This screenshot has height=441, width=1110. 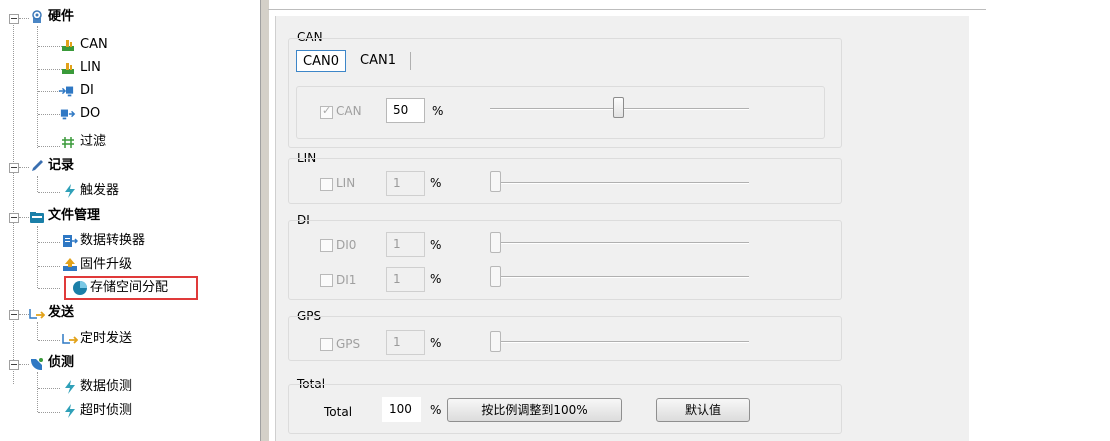 I want to click on hardware-icon, so click(x=37, y=16).